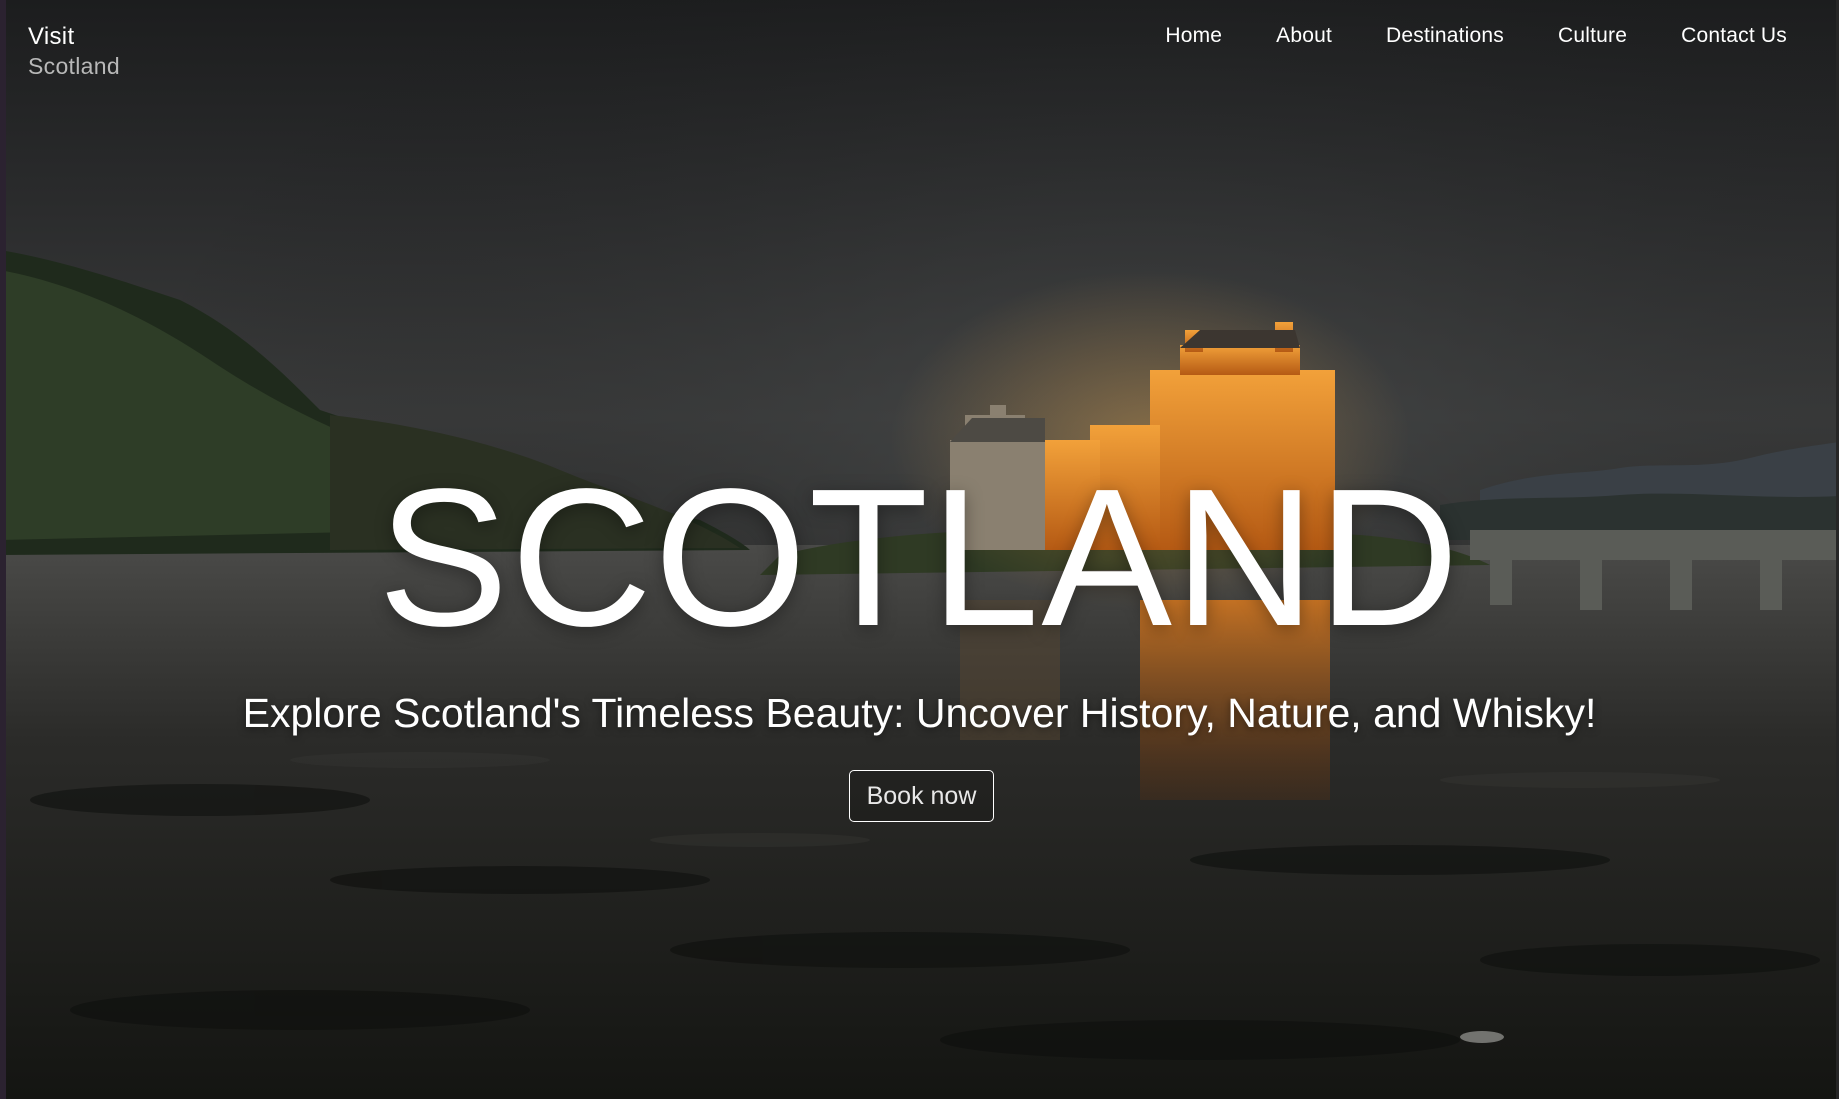 The image size is (1839, 1099). Describe the element at coordinates (1304, 36) in the screenshot. I see `nav-link-about: About` at that location.